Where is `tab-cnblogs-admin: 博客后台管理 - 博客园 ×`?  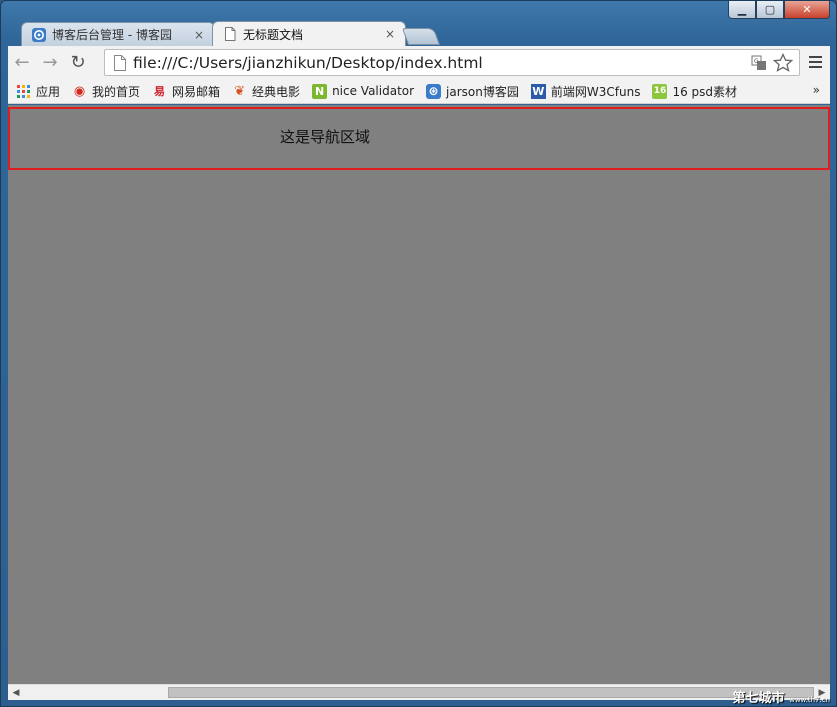
tab-cnblogs-admin: 博客后台管理 - 博客园 × is located at coordinates (118, 34).